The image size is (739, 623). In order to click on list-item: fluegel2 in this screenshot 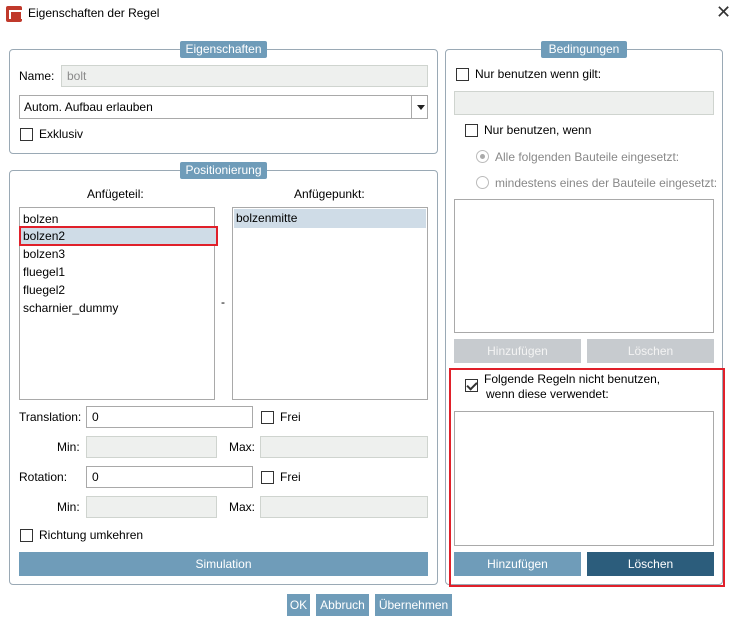, I will do `click(44, 290)`.